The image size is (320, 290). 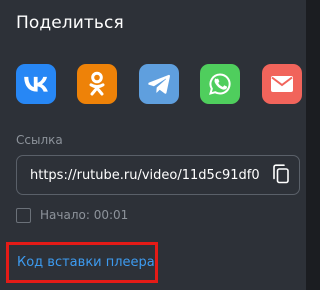 I want to click on share-email-button, so click(x=282, y=84).